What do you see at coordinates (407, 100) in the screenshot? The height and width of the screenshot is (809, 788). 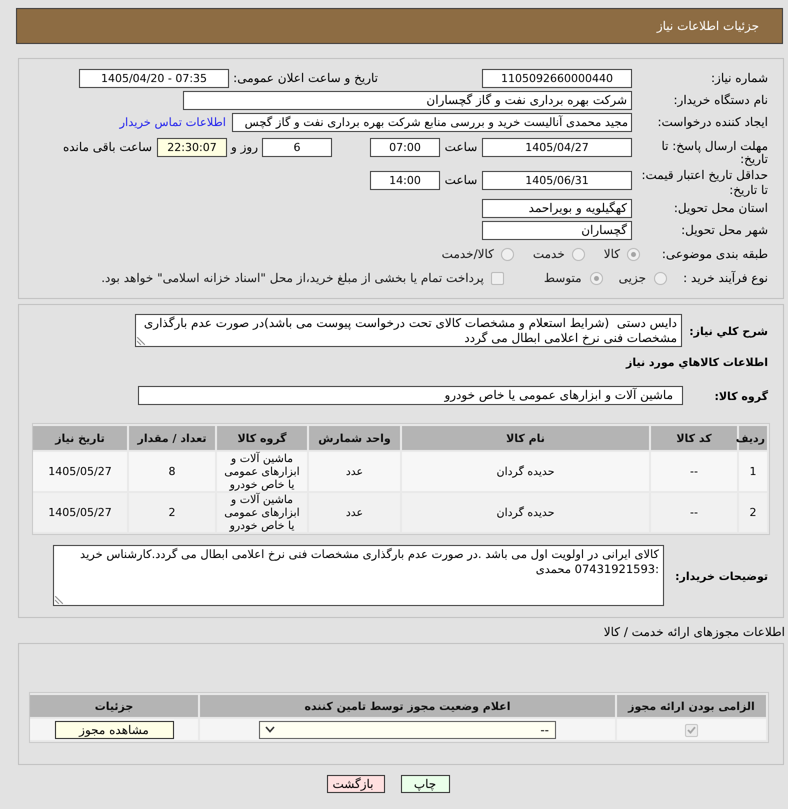 I see `buyer-name-field: شرکت بهره برداری نفت و گاز گچساران` at bounding box center [407, 100].